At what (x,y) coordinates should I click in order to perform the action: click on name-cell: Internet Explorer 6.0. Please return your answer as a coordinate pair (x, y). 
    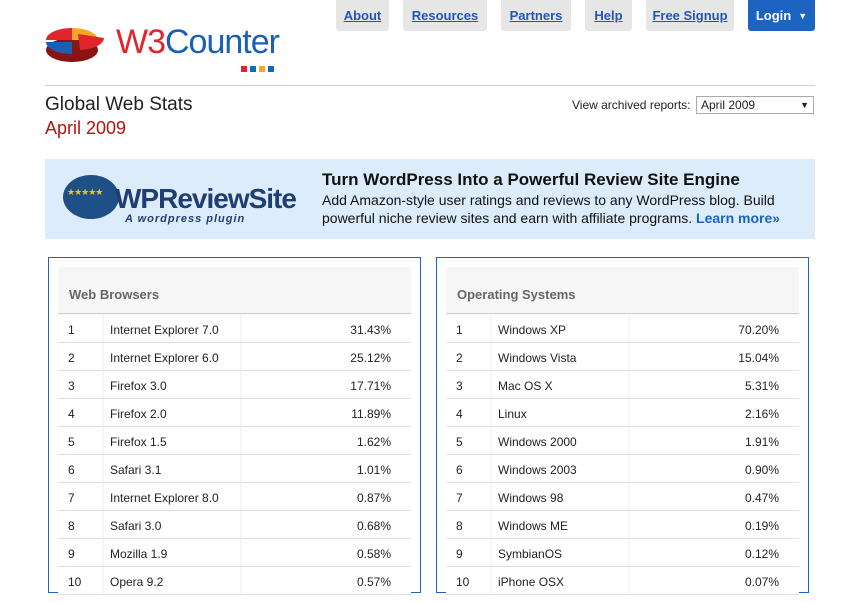
    Looking at the image, I should click on (164, 358).